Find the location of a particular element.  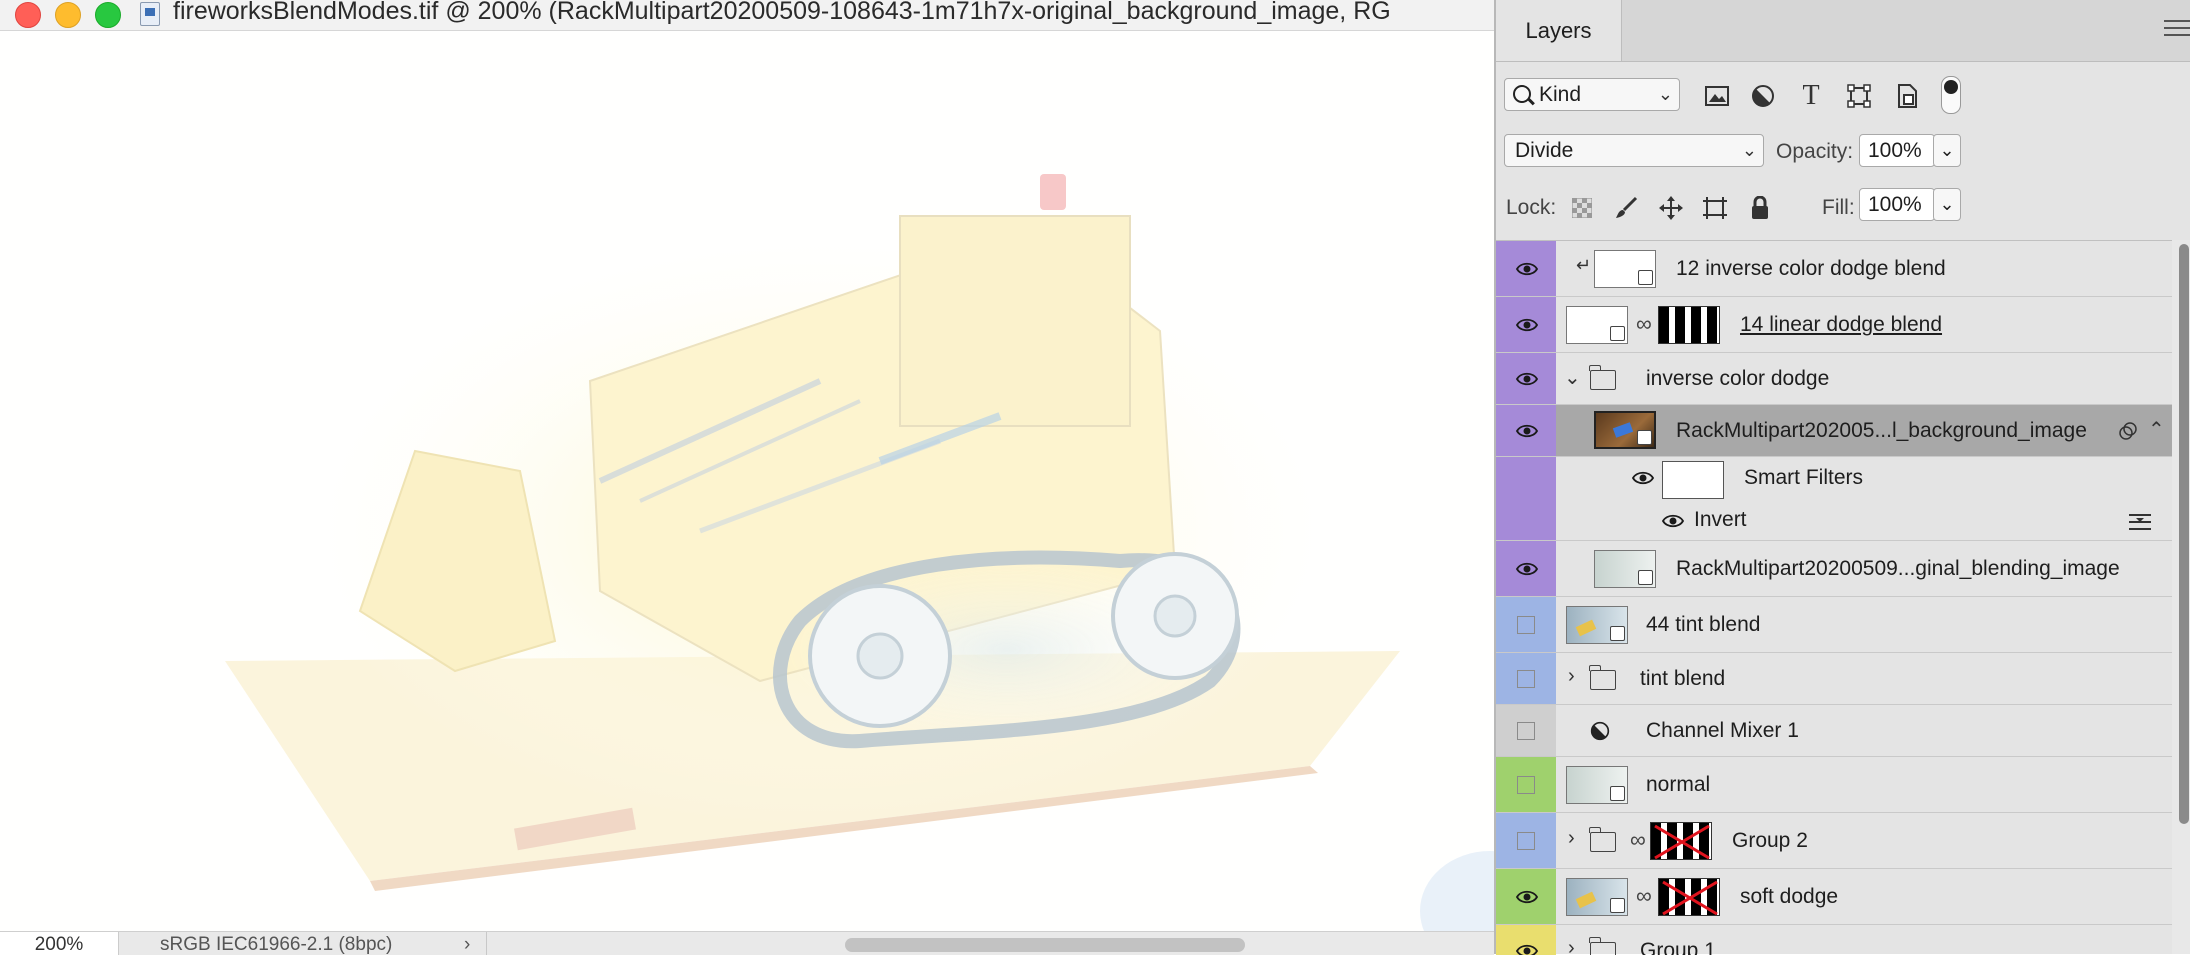

layer-row: Invert is located at coordinates (1834, 520).